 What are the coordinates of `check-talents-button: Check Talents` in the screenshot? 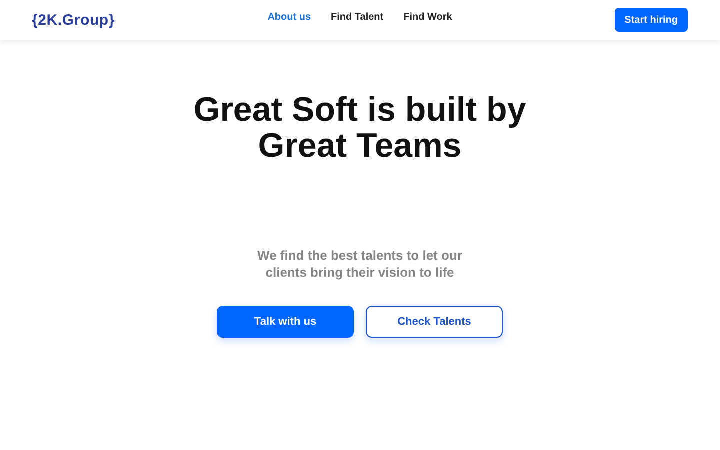 It's located at (434, 322).